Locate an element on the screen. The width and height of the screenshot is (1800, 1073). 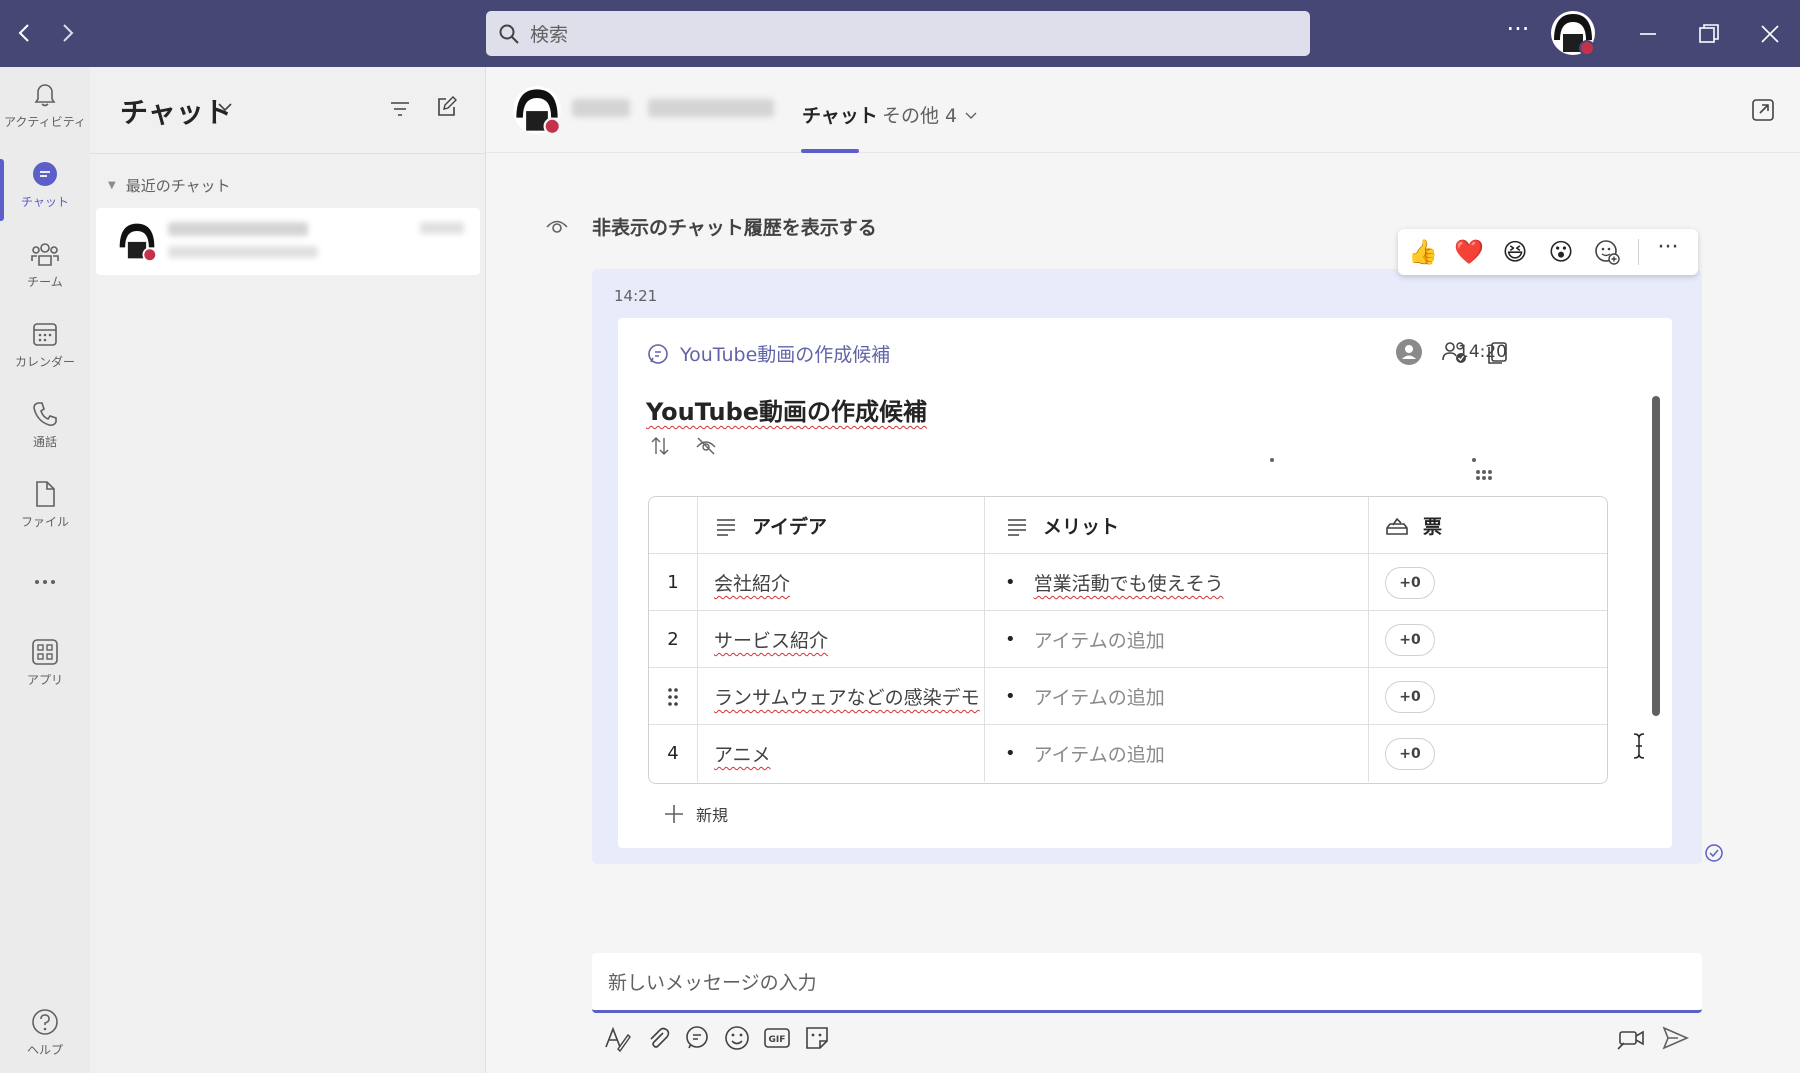
divider is located at coordinates (1638, 252).